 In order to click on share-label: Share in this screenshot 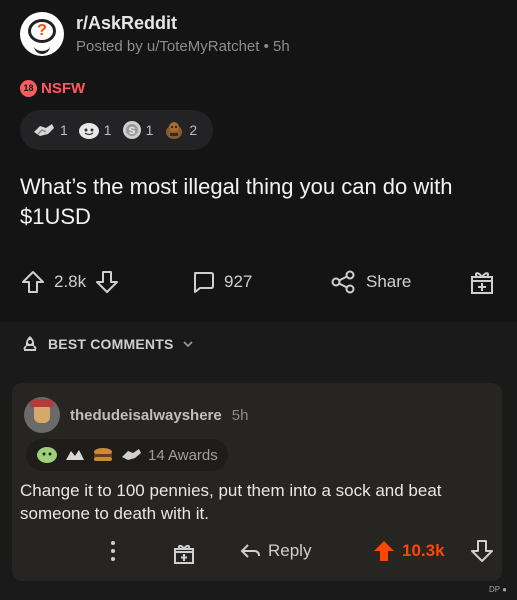, I will do `click(389, 281)`.